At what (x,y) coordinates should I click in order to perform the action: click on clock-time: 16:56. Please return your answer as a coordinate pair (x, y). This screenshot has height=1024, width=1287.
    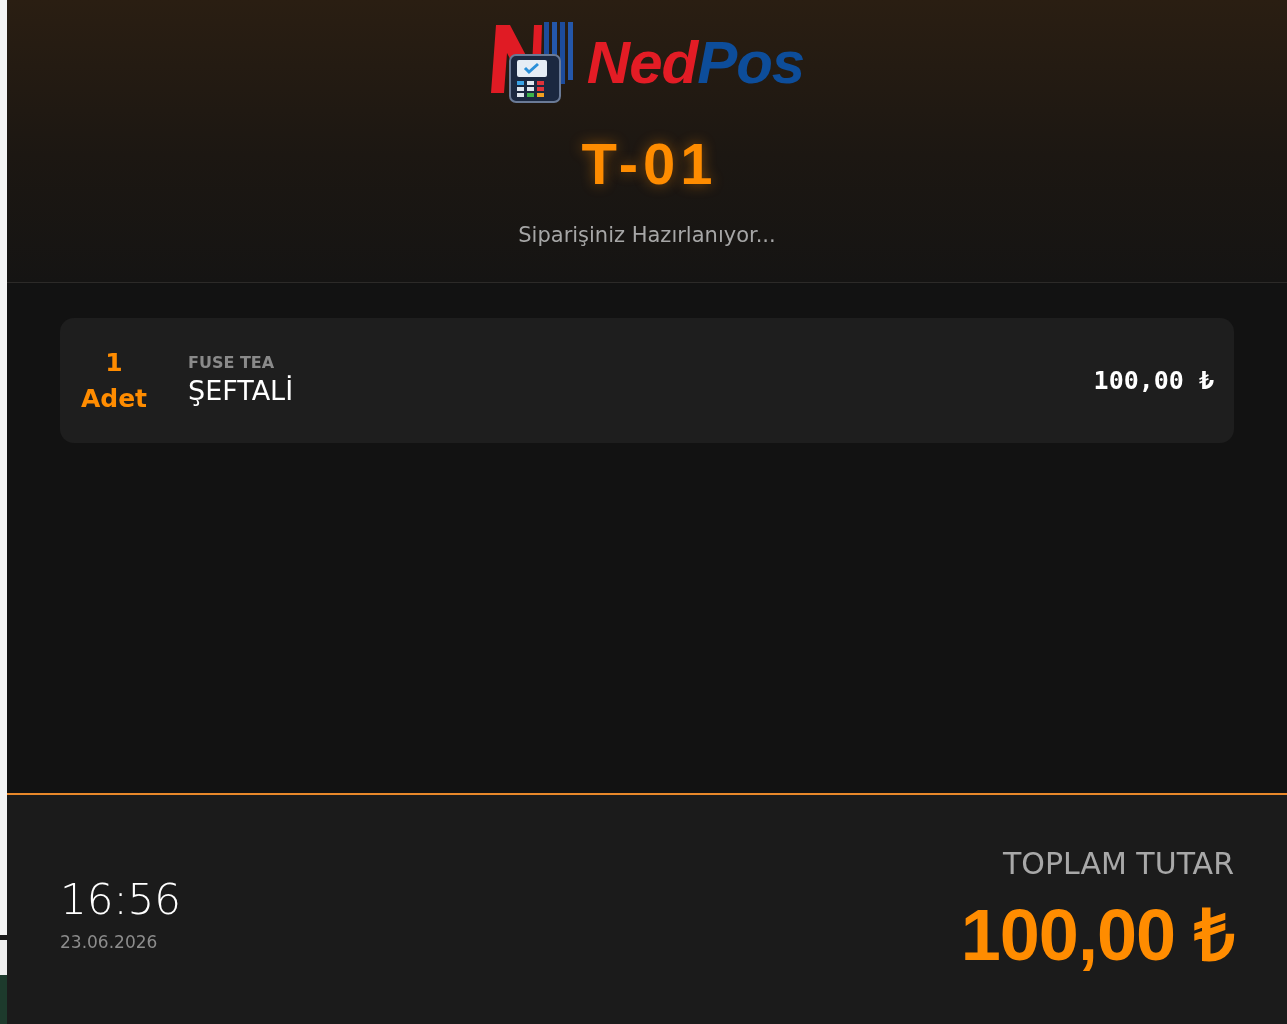
    Looking at the image, I should click on (121, 900).